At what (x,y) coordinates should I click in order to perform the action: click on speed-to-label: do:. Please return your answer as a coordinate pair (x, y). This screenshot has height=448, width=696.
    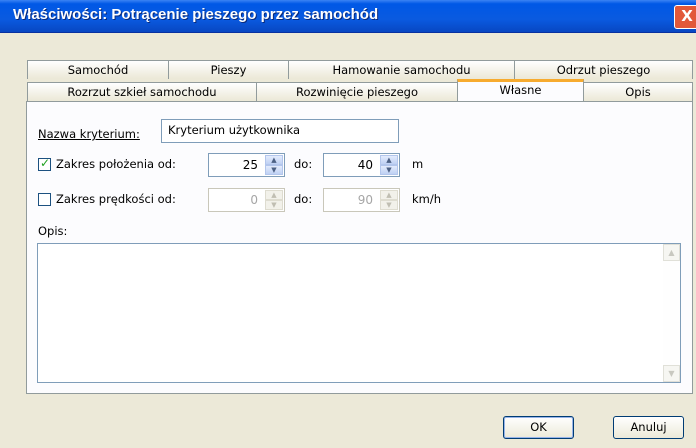
    Looking at the image, I should click on (303, 199).